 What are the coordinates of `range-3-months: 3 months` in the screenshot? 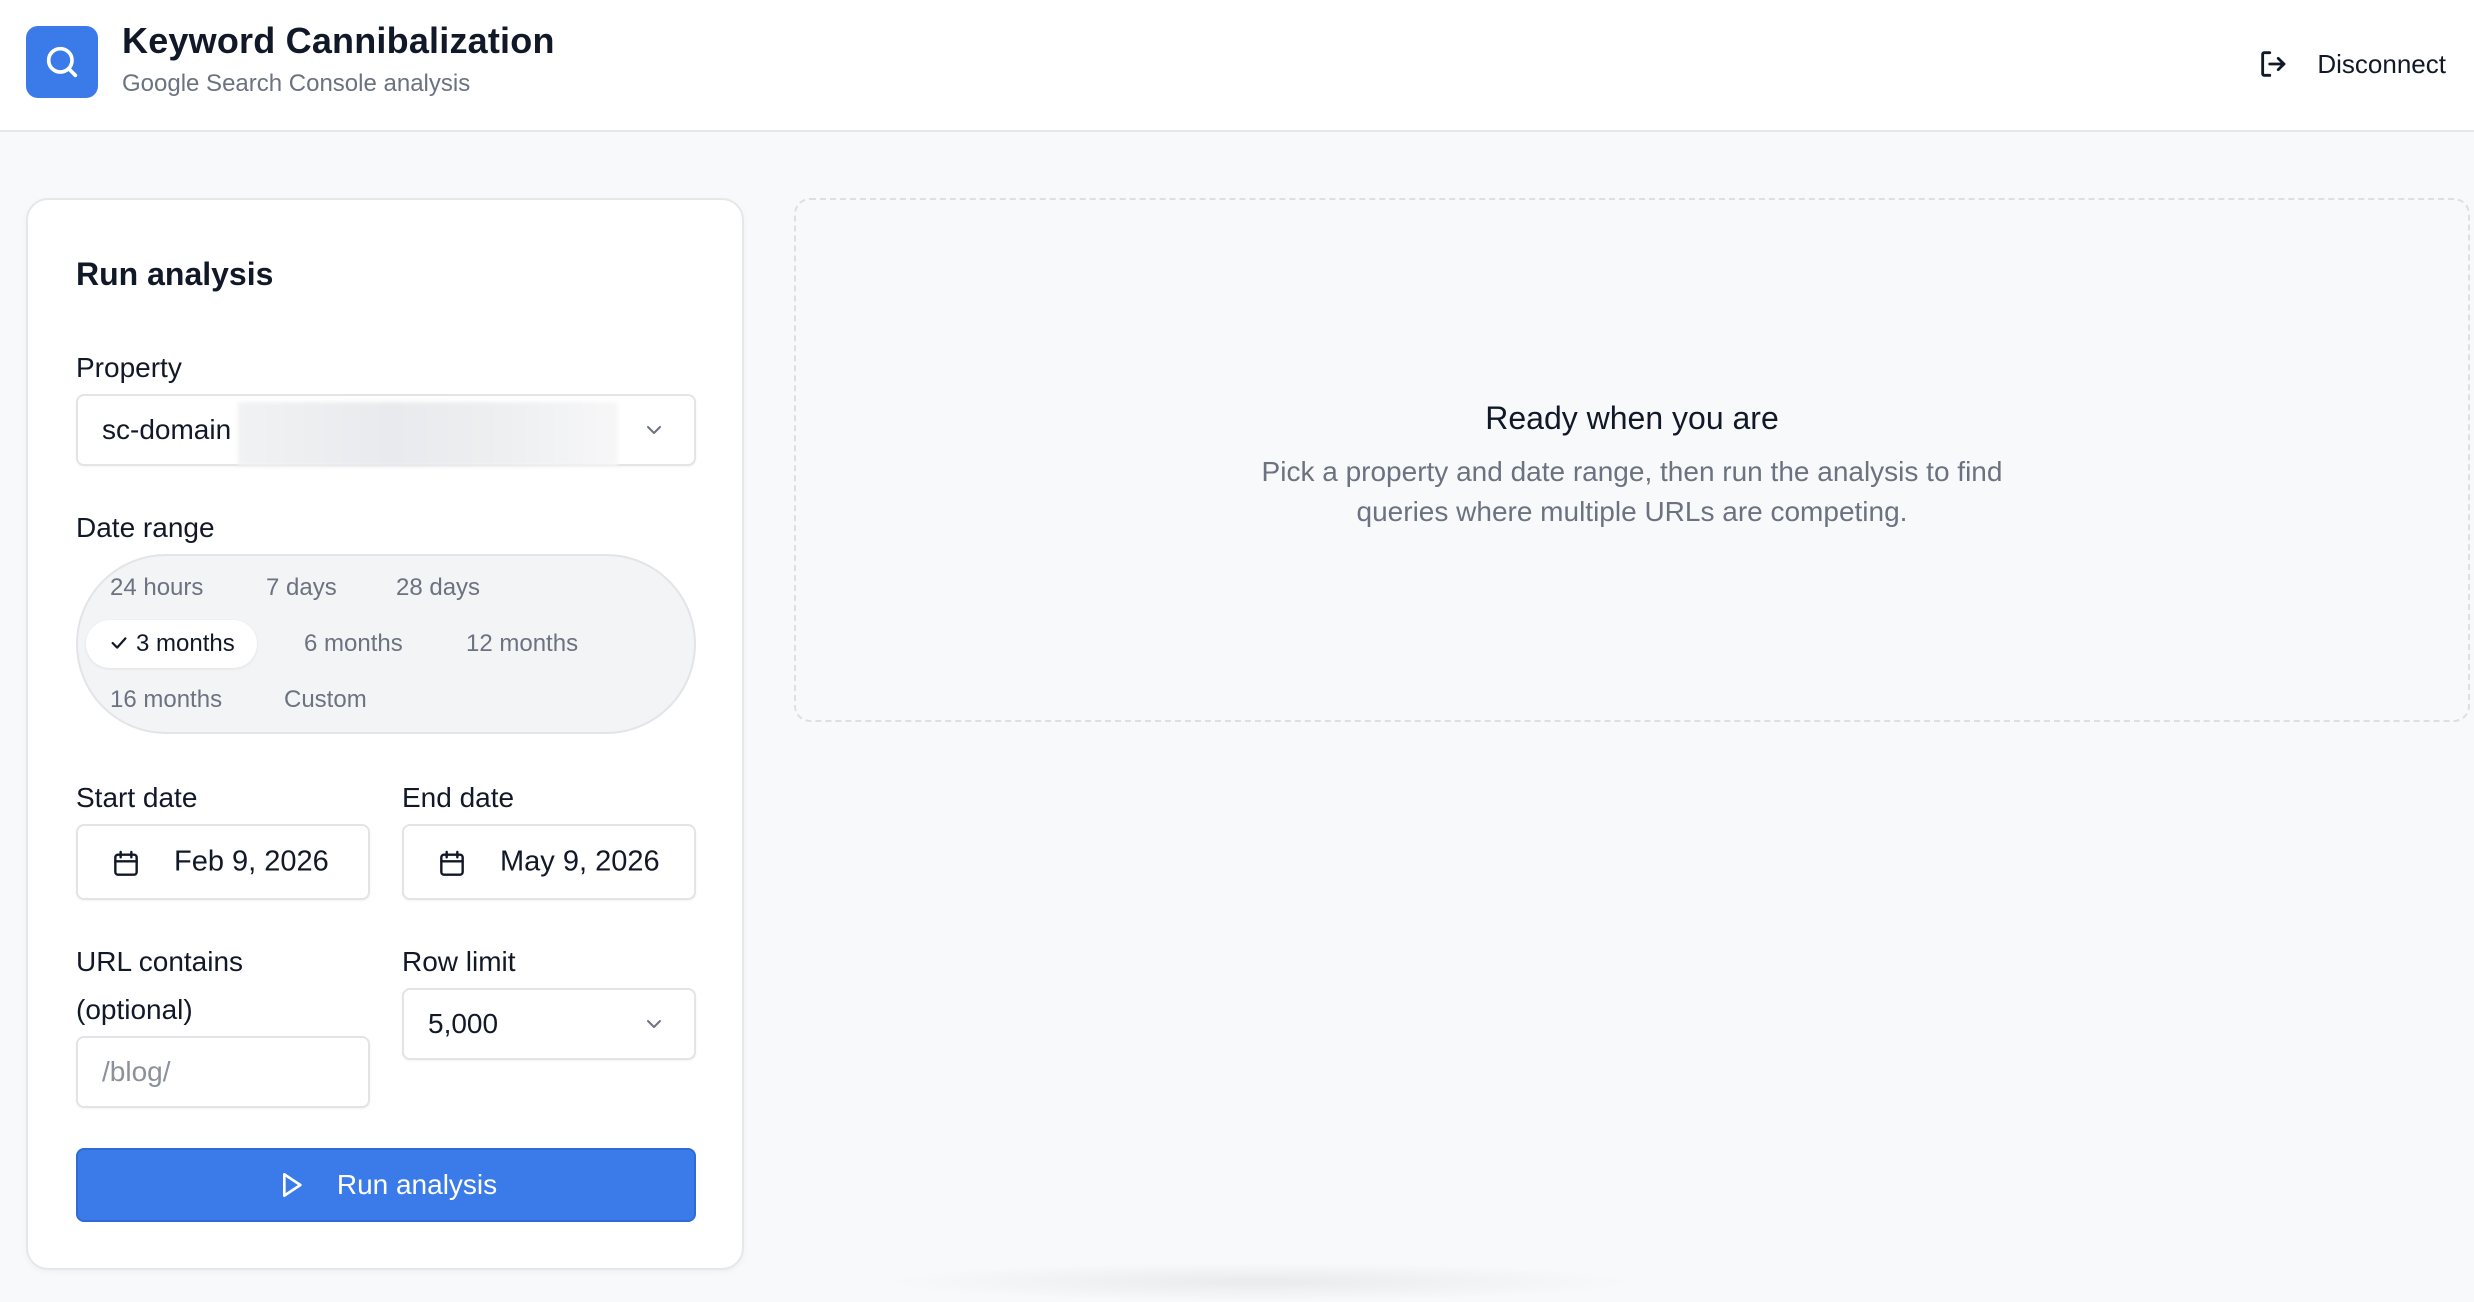 It's located at (171, 644).